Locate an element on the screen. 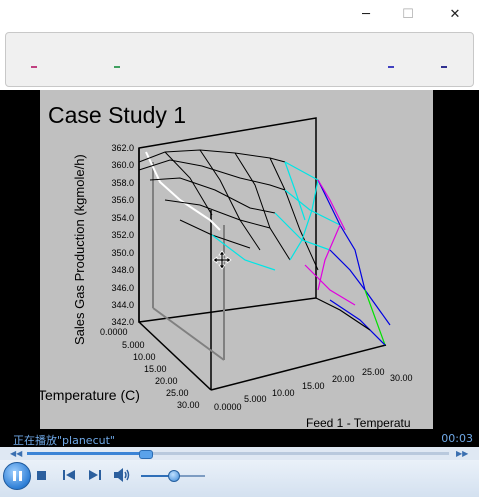  seek-forward-icon: ▶▶ is located at coordinates (462, 453).